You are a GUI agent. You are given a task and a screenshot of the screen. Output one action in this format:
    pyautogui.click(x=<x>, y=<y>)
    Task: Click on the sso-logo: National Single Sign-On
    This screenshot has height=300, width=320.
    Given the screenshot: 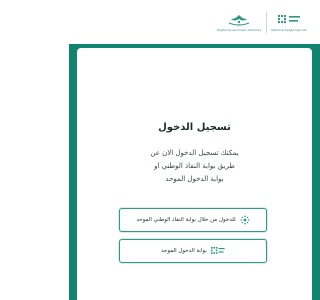 What is the action you would take?
    pyautogui.click(x=289, y=22)
    